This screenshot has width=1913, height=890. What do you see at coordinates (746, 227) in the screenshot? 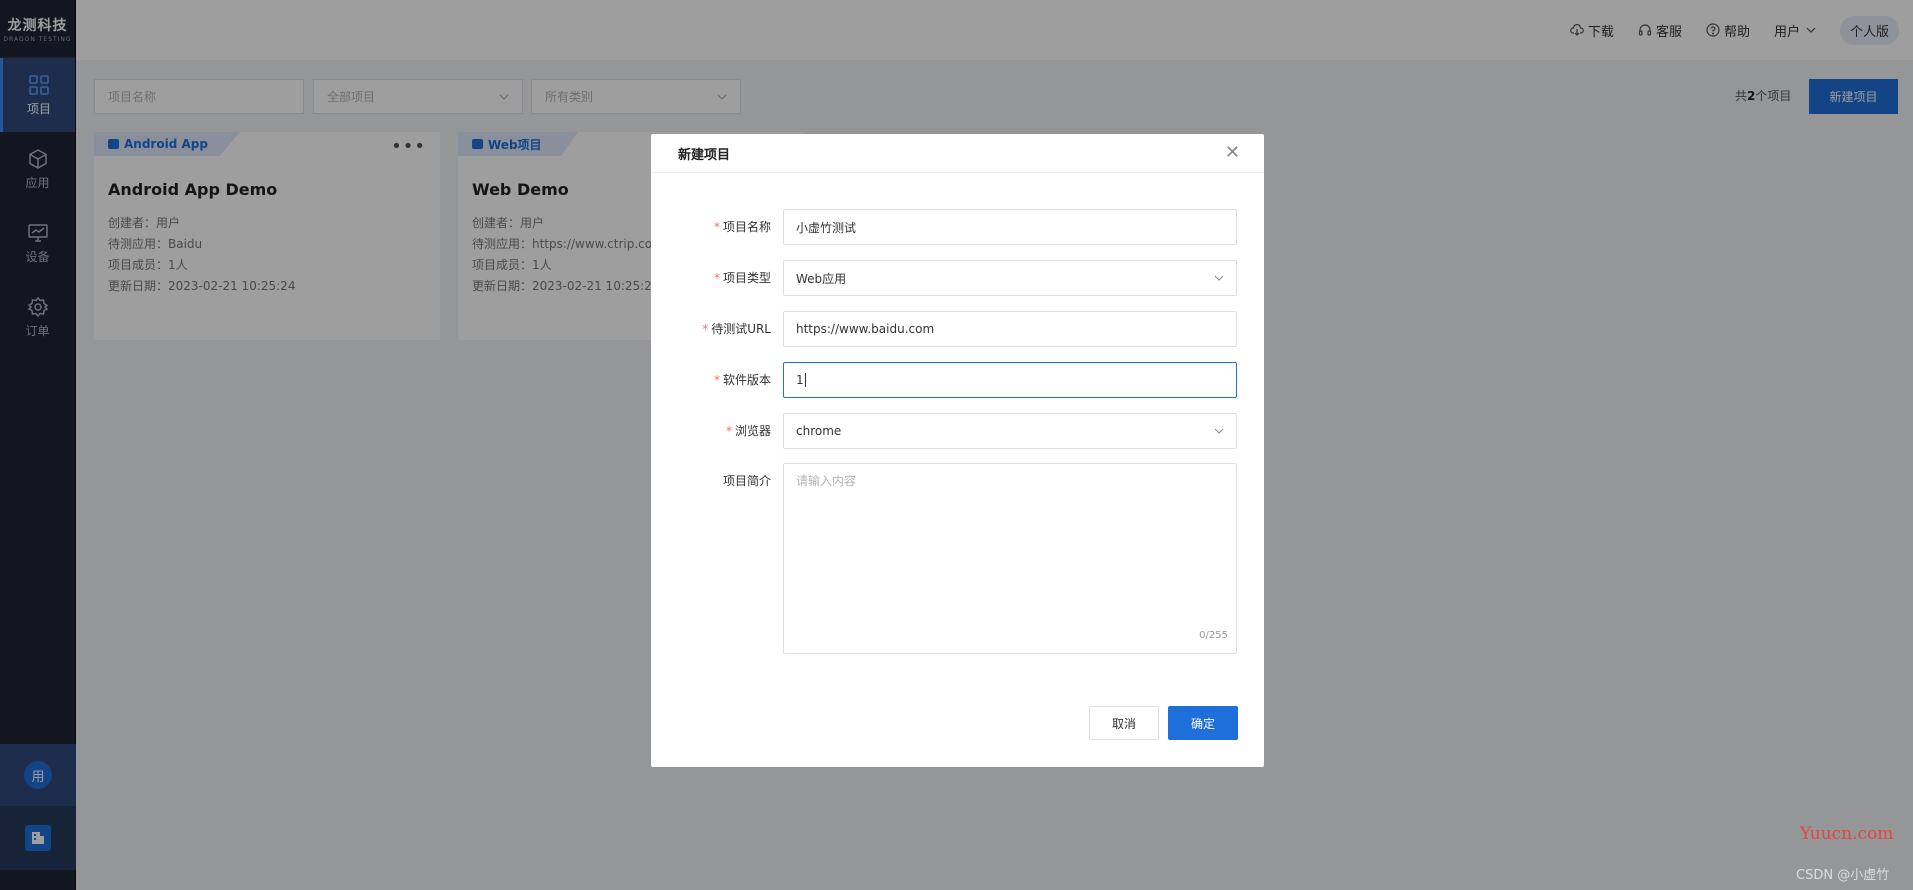
I see `field-label-text: 项目名称` at bounding box center [746, 227].